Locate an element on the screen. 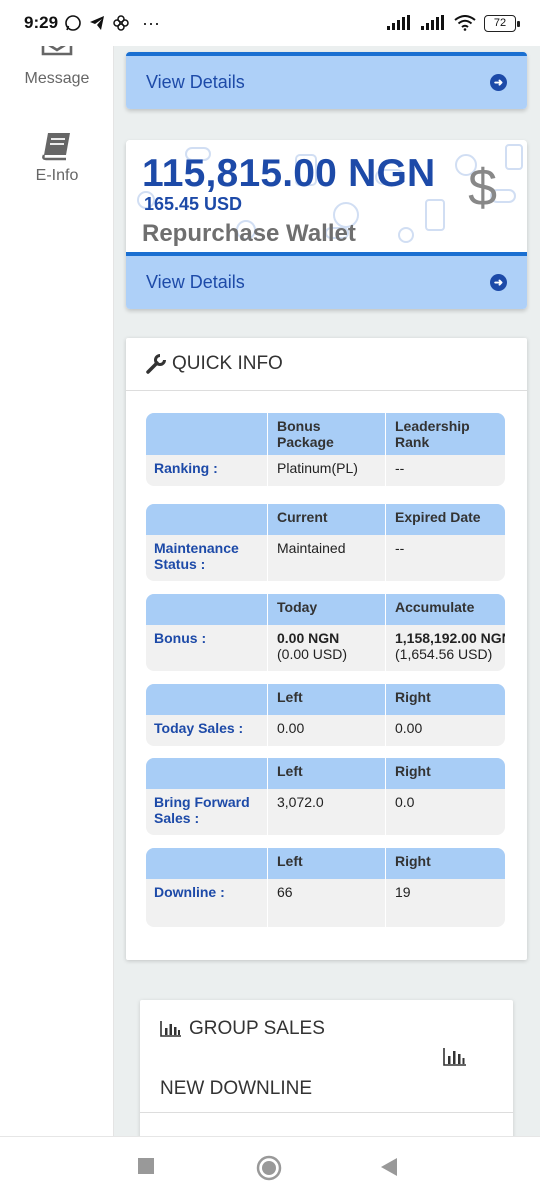 Image resolution: width=540 pixels, height=1200 pixels. downline-left-value: 66 is located at coordinates (326, 903).